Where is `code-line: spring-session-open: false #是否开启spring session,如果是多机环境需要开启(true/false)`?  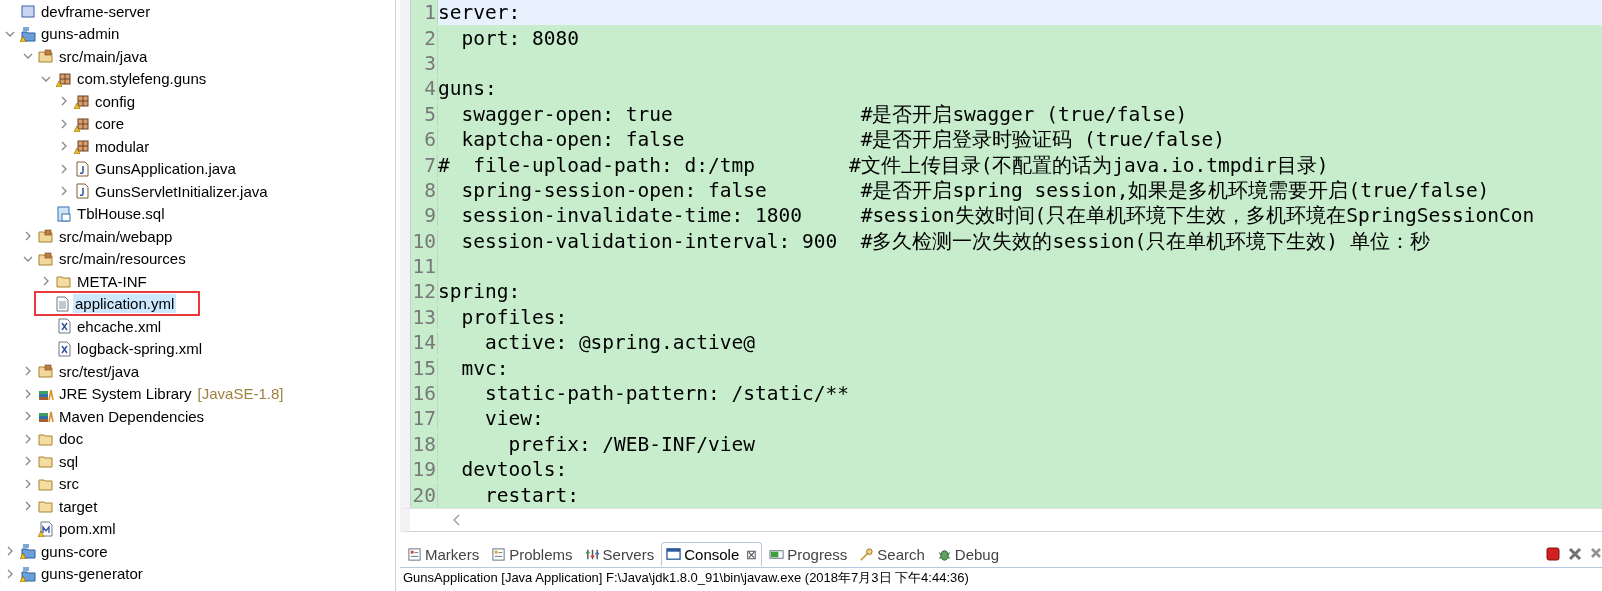
code-line: spring-session-open: false #是否开启spring session,如果是多机环境需要开启(true/false) is located at coordinates (975, 190).